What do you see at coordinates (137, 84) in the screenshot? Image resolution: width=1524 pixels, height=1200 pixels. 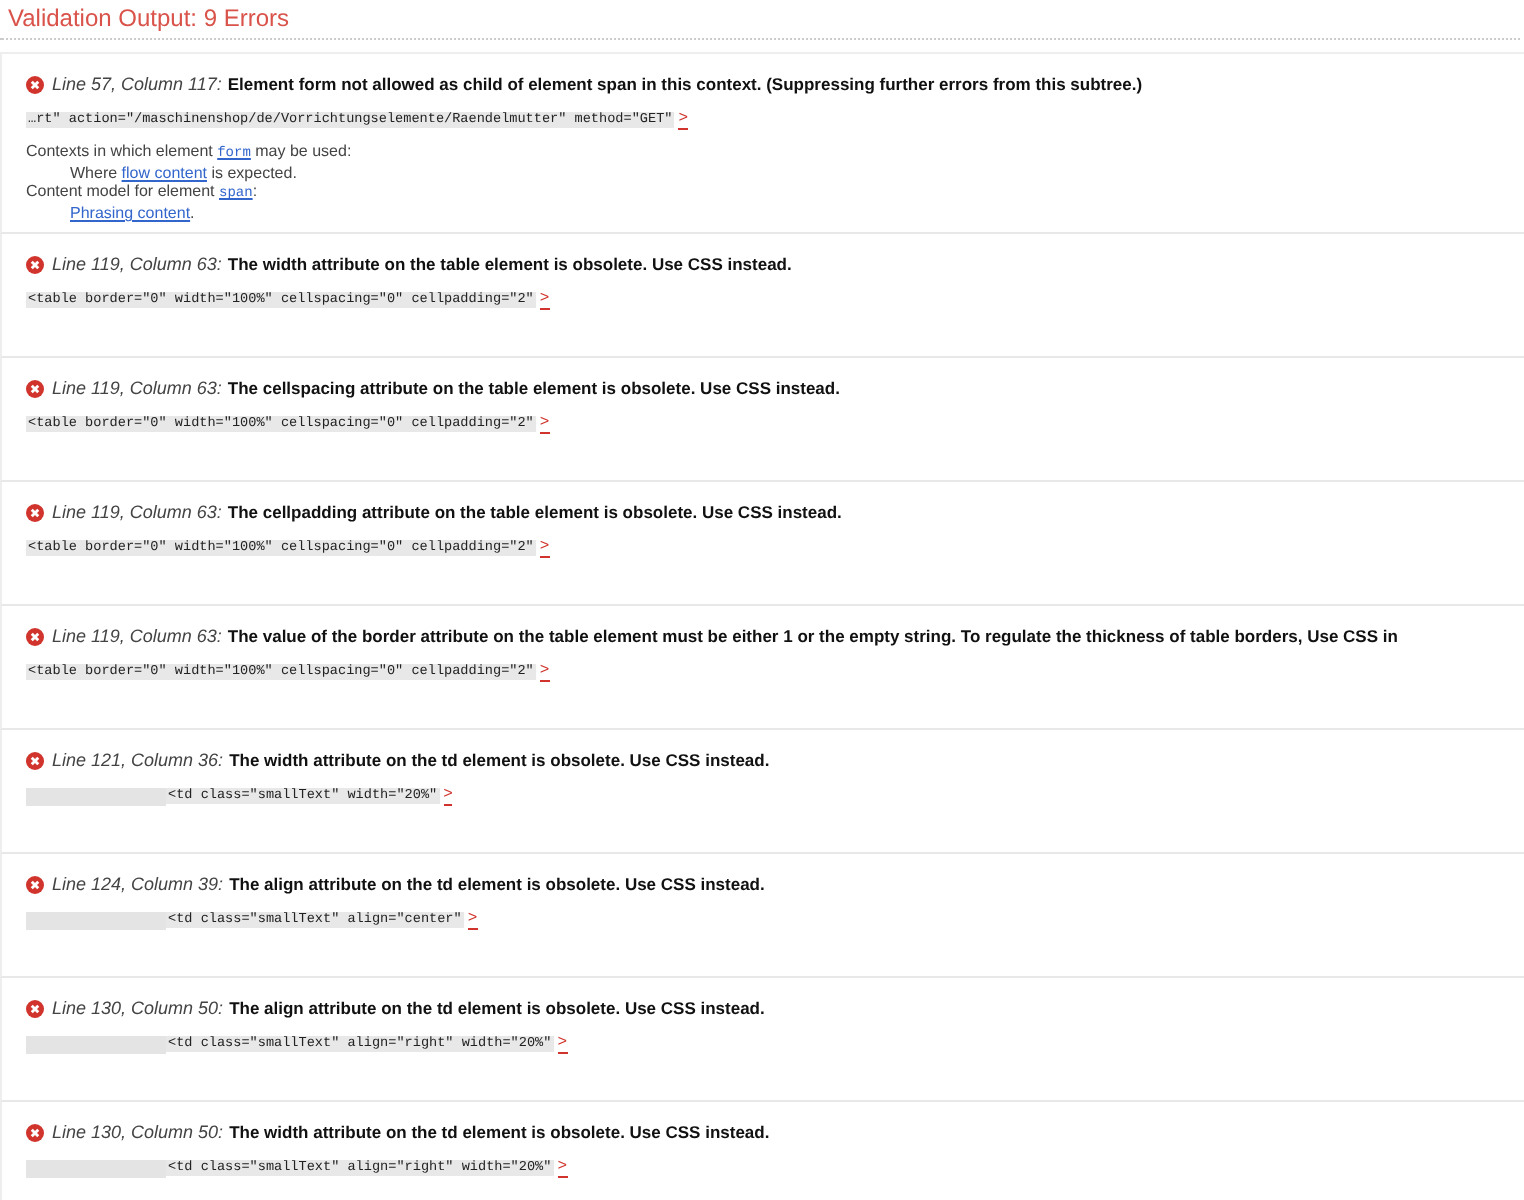 I see `error-location: Line 57, Column 117:` at bounding box center [137, 84].